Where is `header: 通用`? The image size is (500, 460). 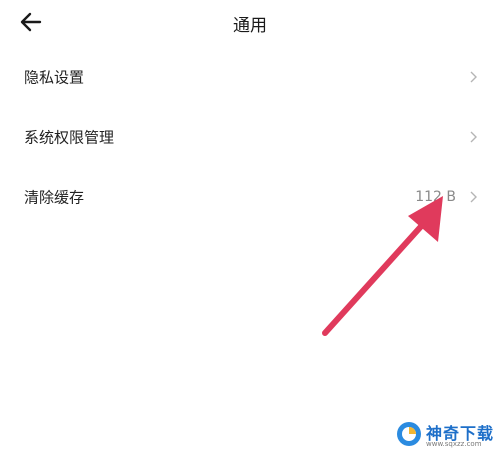
header: 通用 is located at coordinates (250, 22).